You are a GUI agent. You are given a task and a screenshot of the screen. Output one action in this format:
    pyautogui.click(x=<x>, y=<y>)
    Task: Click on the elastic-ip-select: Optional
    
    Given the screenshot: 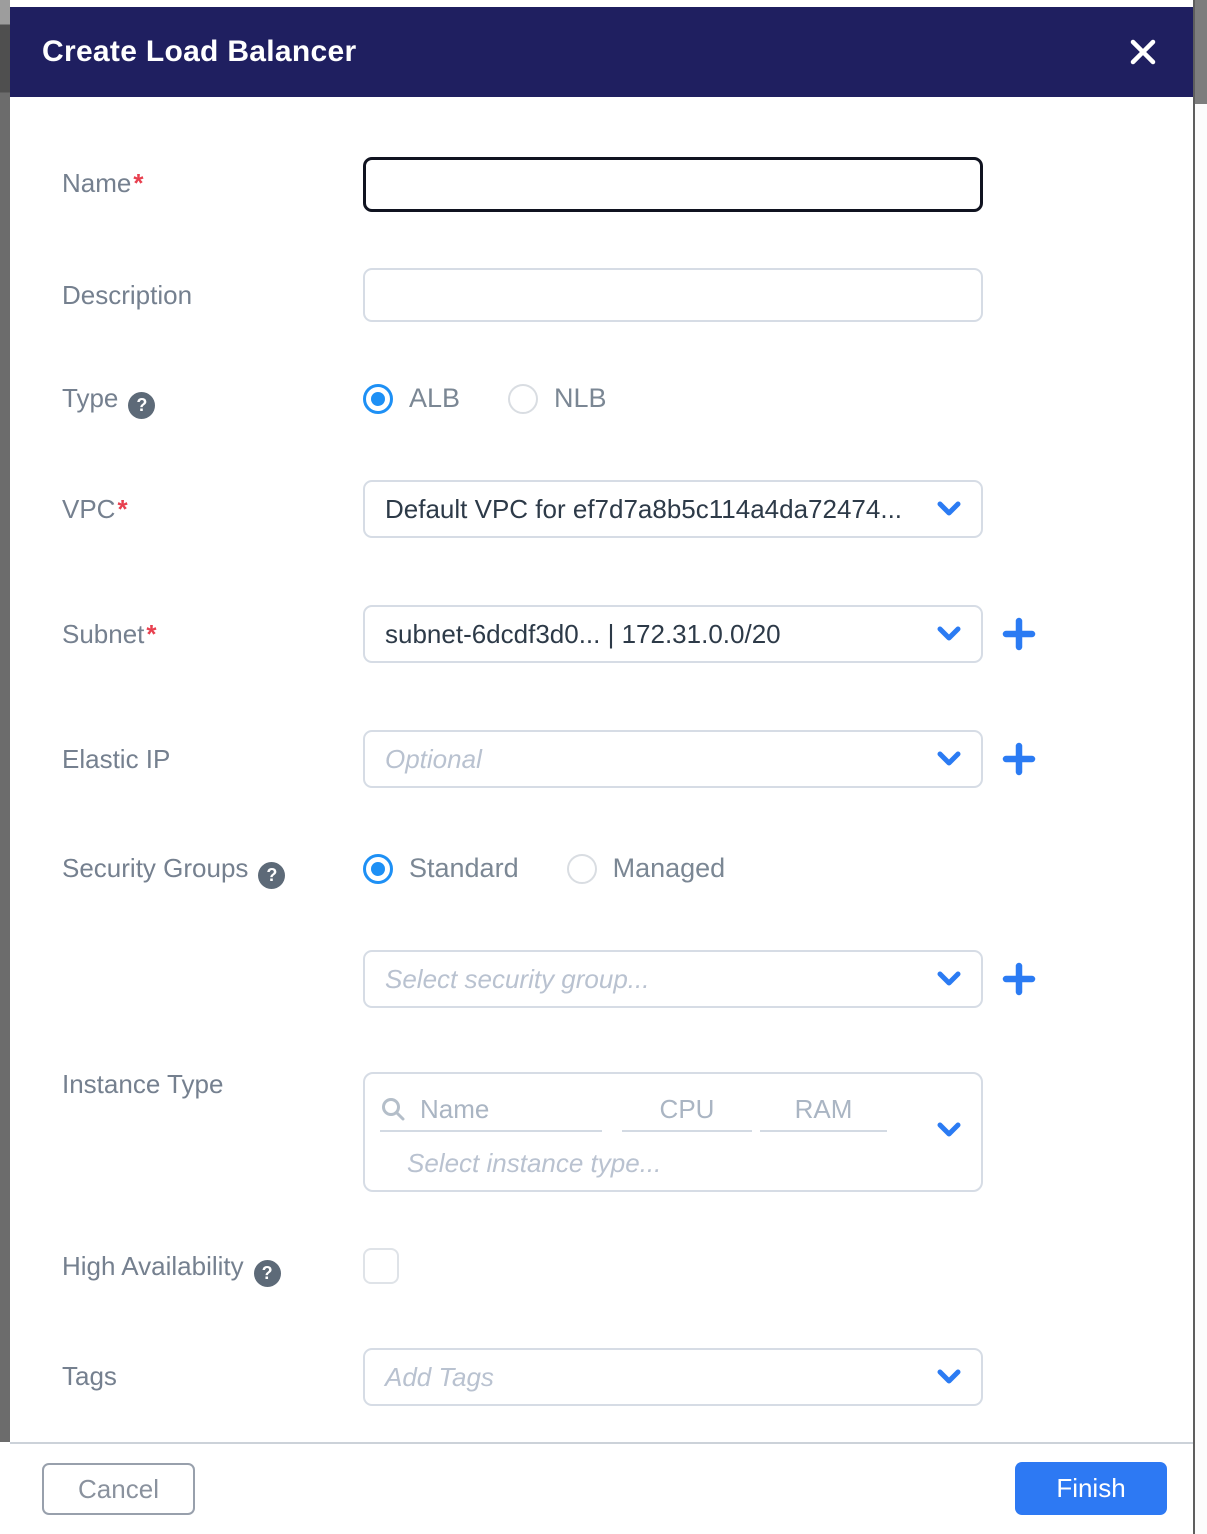 What is the action you would take?
    pyautogui.click(x=673, y=759)
    